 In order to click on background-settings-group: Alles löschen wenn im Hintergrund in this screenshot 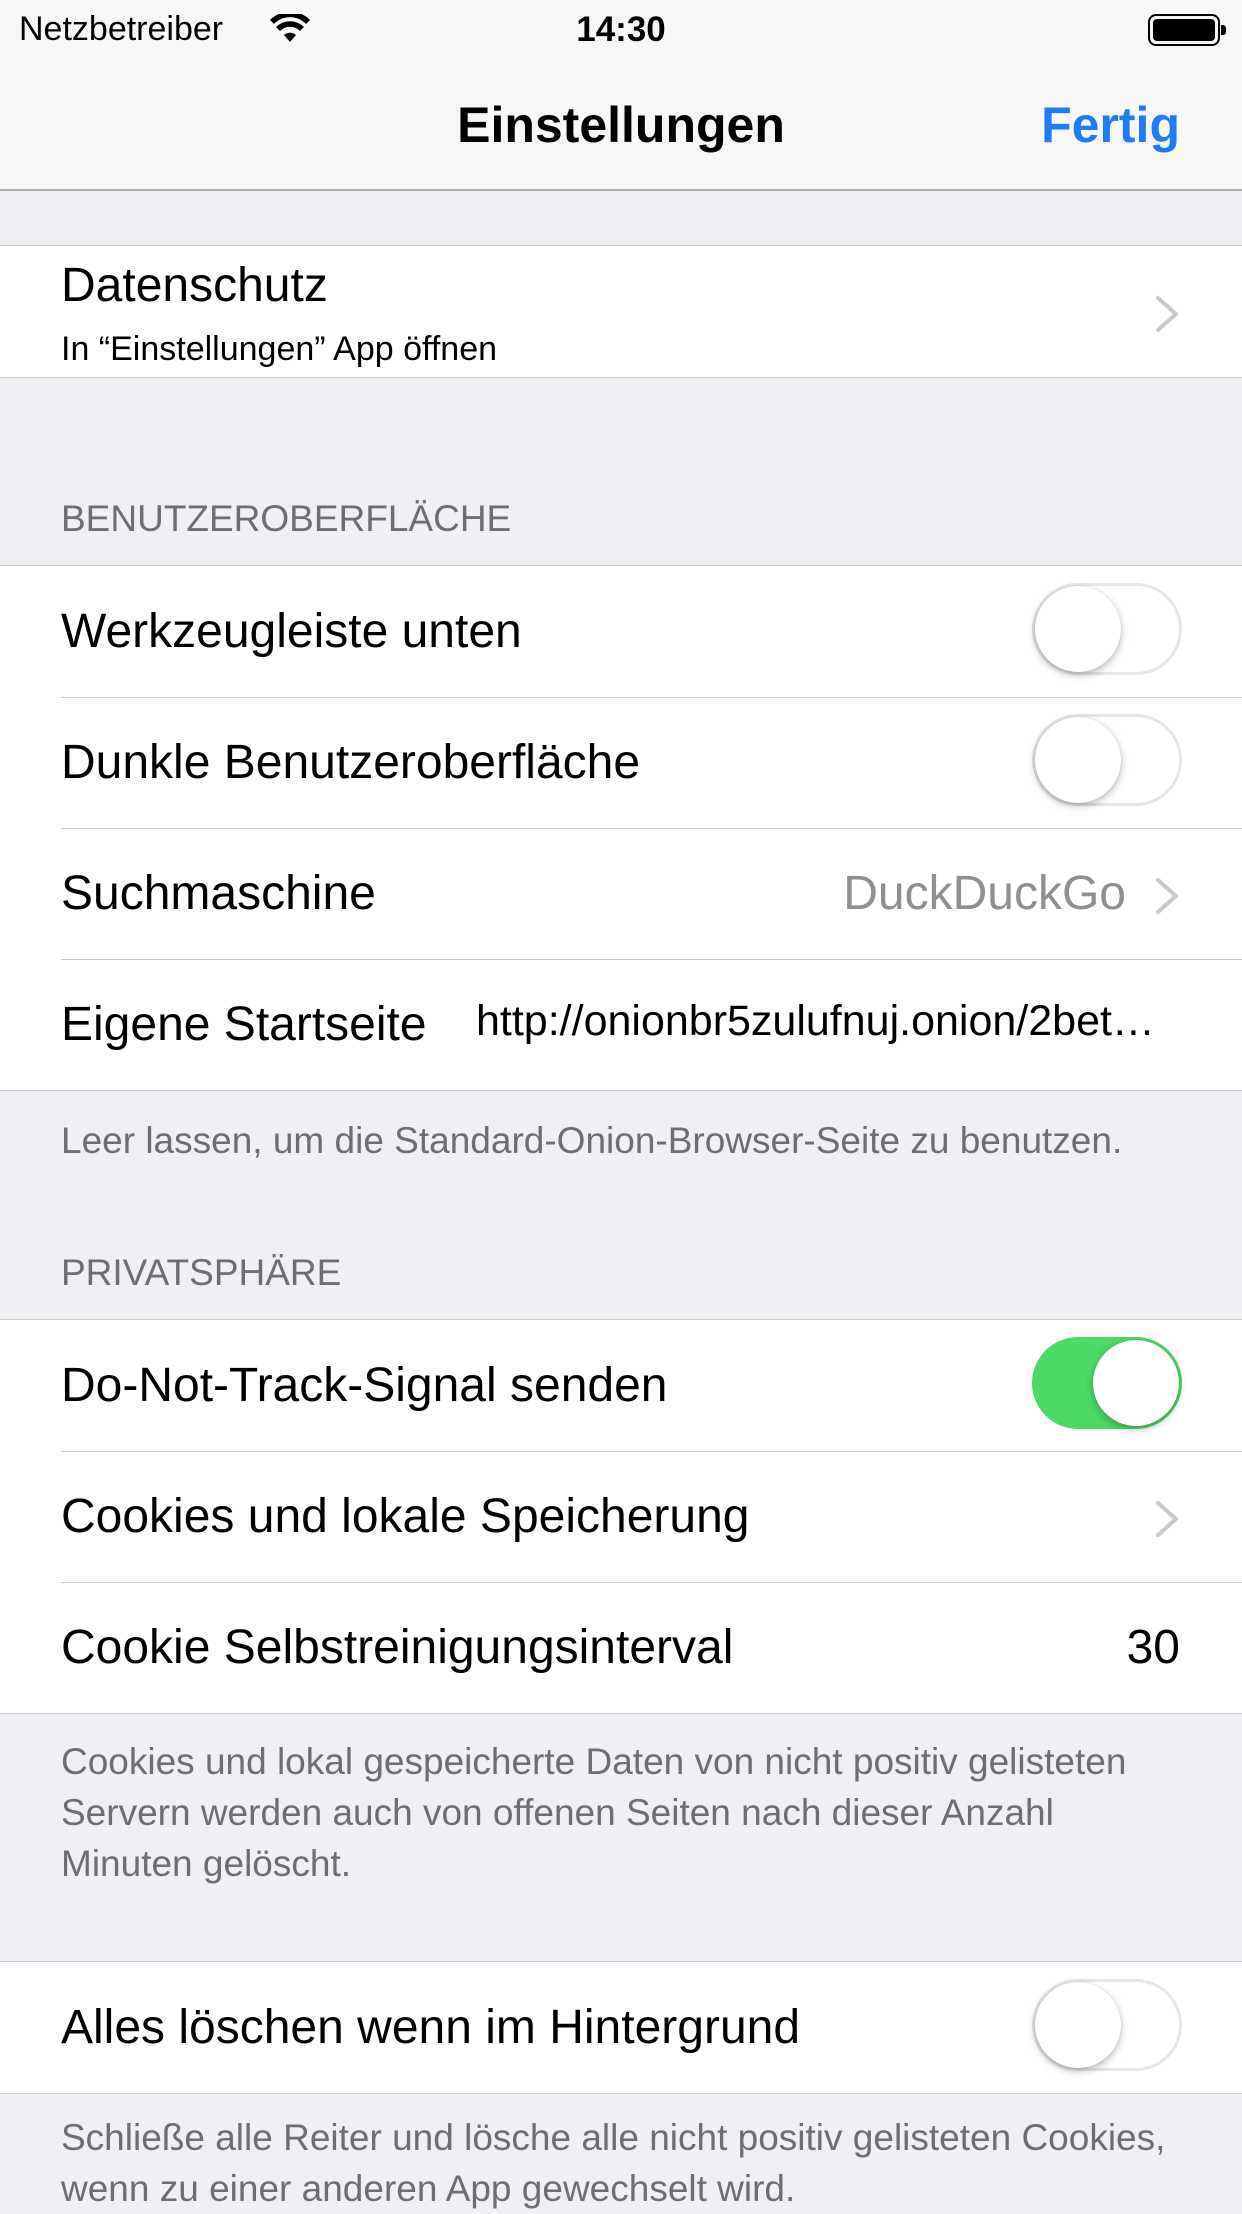, I will do `click(621, 2027)`.